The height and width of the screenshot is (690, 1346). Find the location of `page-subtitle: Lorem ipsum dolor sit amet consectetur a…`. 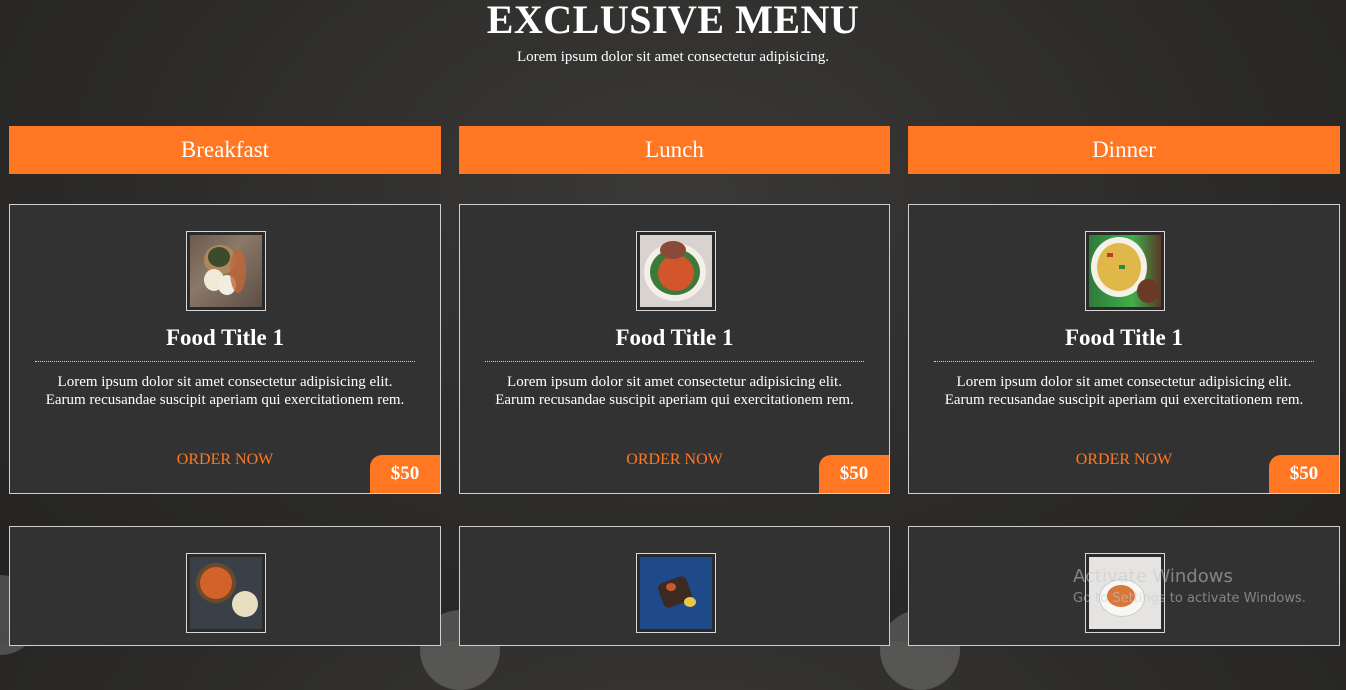

page-subtitle: Lorem ipsum dolor sit amet consectetur a… is located at coordinates (672, 57).